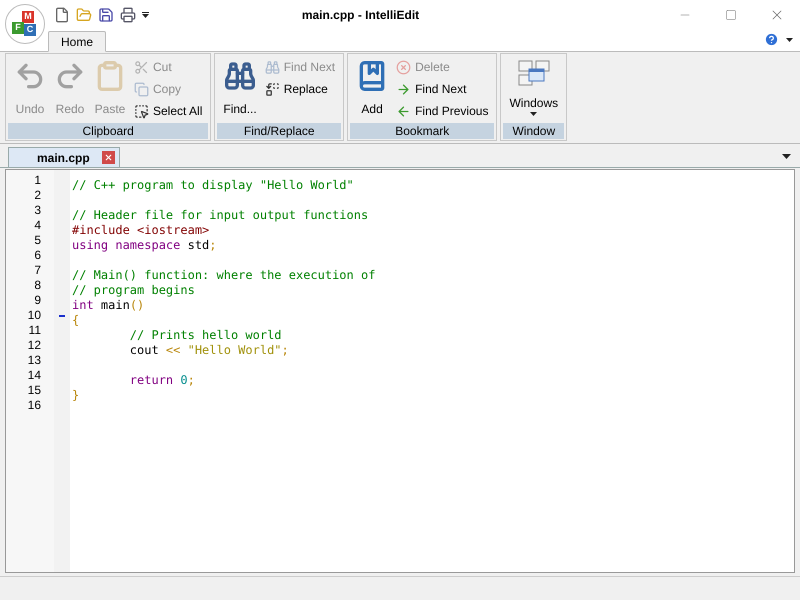 The width and height of the screenshot is (800, 600). Describe the element at coordinates (37, 240) in the screenshot. I see `line-number: 5` at that location.